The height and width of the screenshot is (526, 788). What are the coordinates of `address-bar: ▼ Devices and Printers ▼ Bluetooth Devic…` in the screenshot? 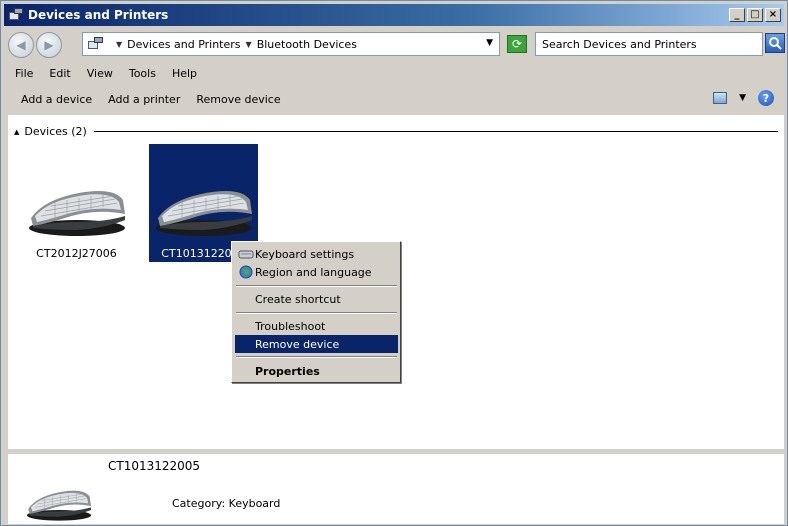 It's located at (291, 44).